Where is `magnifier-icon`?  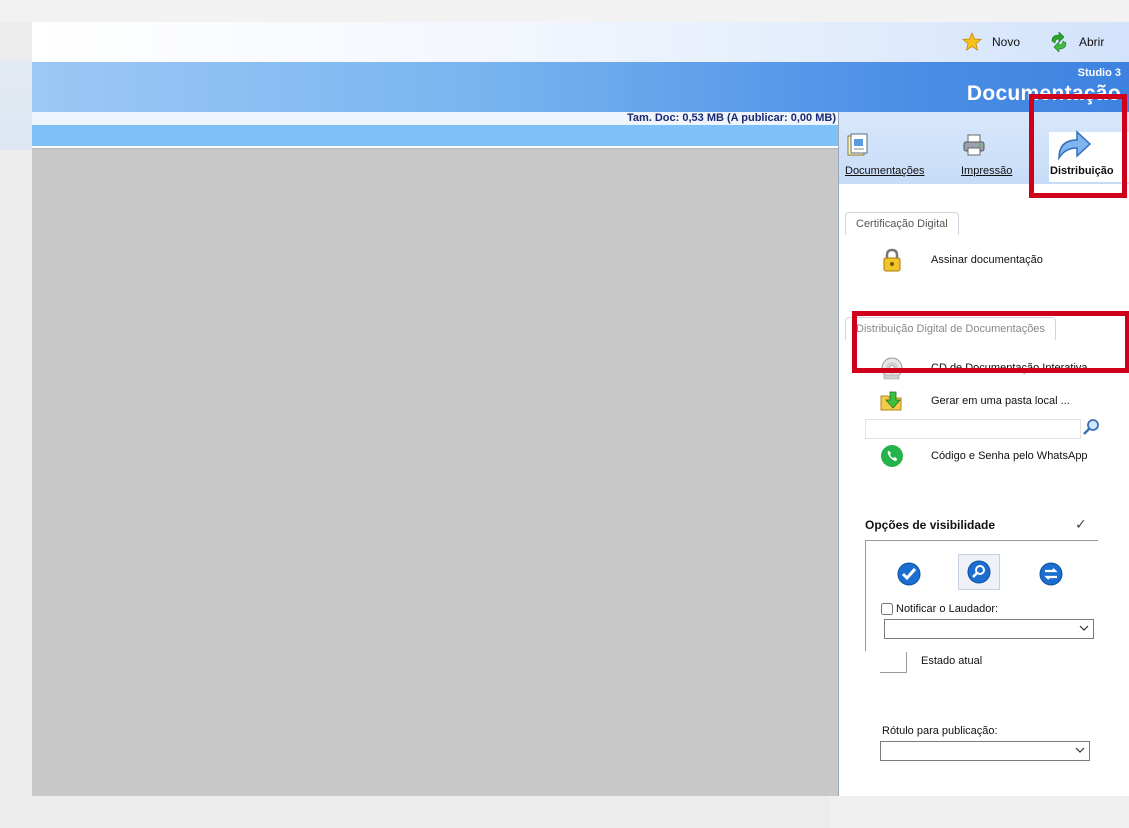
magnifier-icon is located at coordinates (1091, 427).